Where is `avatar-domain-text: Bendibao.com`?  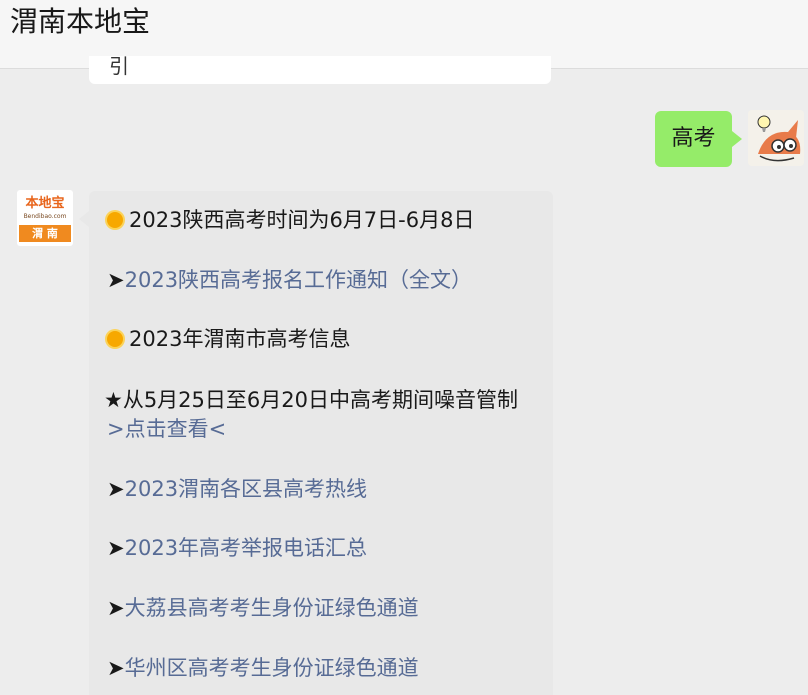
avatar-domain-text: Bendibao.com is located at coordinates (45, 216).